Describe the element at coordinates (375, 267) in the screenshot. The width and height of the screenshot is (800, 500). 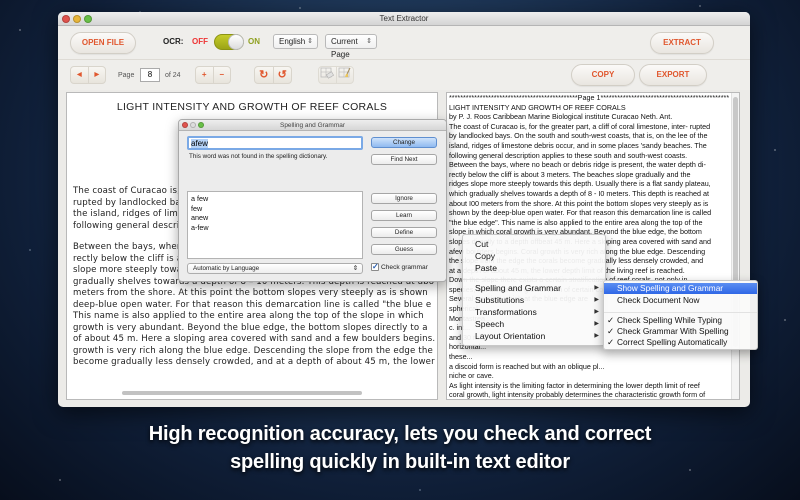
I see `check-grammar-checkbox: ✓` at that location.